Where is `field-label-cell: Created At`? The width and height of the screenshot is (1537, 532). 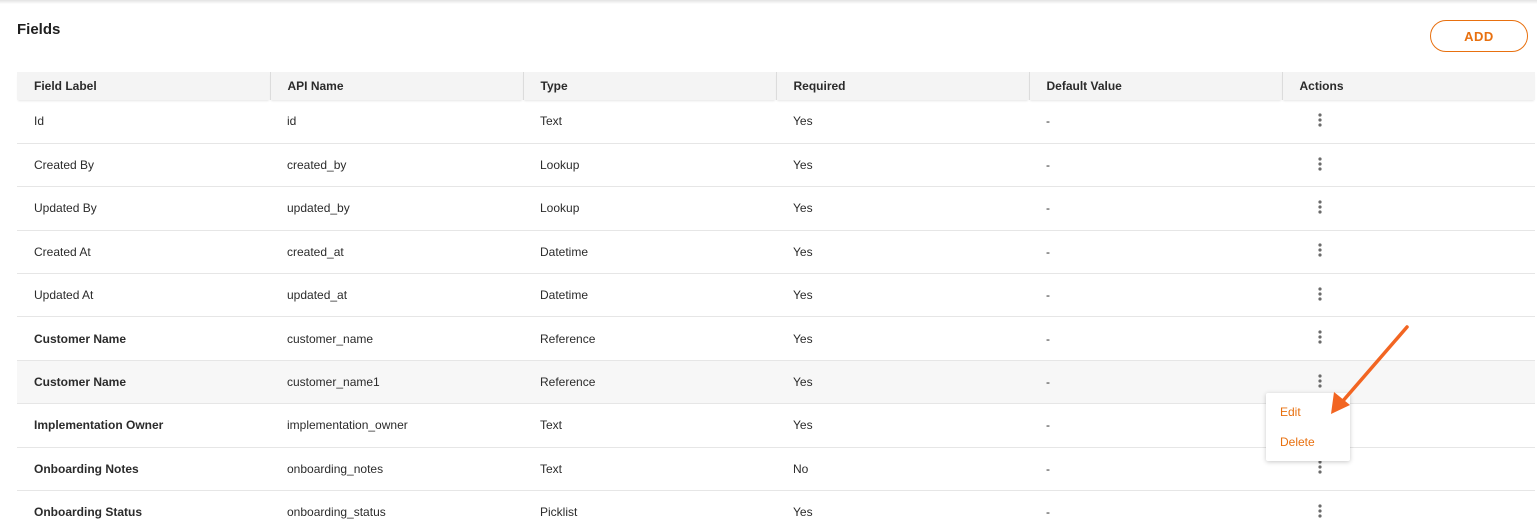 field-label-cell: Created At is located at coordinates (62, 251).